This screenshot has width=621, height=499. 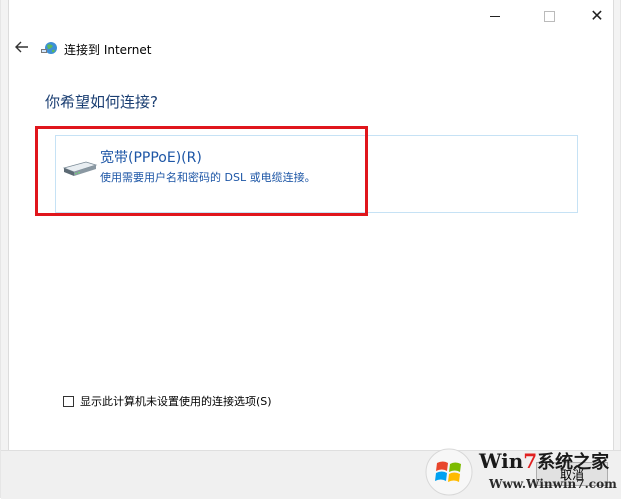 What do you see at coordinates (176, 401) in the screenshot?
I see `checkbox-label: 显示此计算机未设置使用的连接选项(S)` at bounding box center [176, 401].